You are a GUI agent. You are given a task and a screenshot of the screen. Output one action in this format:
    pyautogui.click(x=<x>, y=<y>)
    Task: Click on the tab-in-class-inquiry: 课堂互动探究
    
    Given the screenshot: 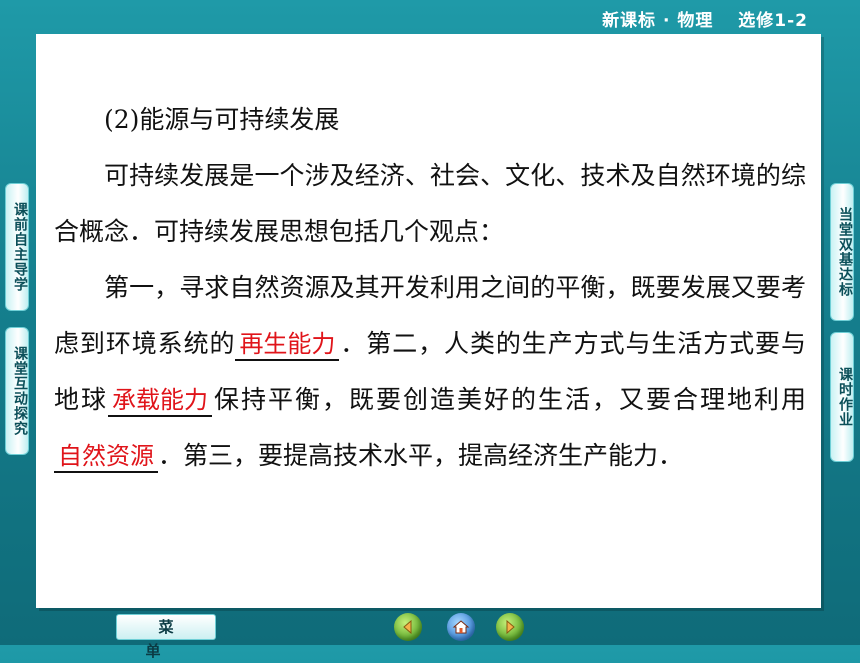 What is the action you would take?
    pyautogui.click(x=17, y=391)
    